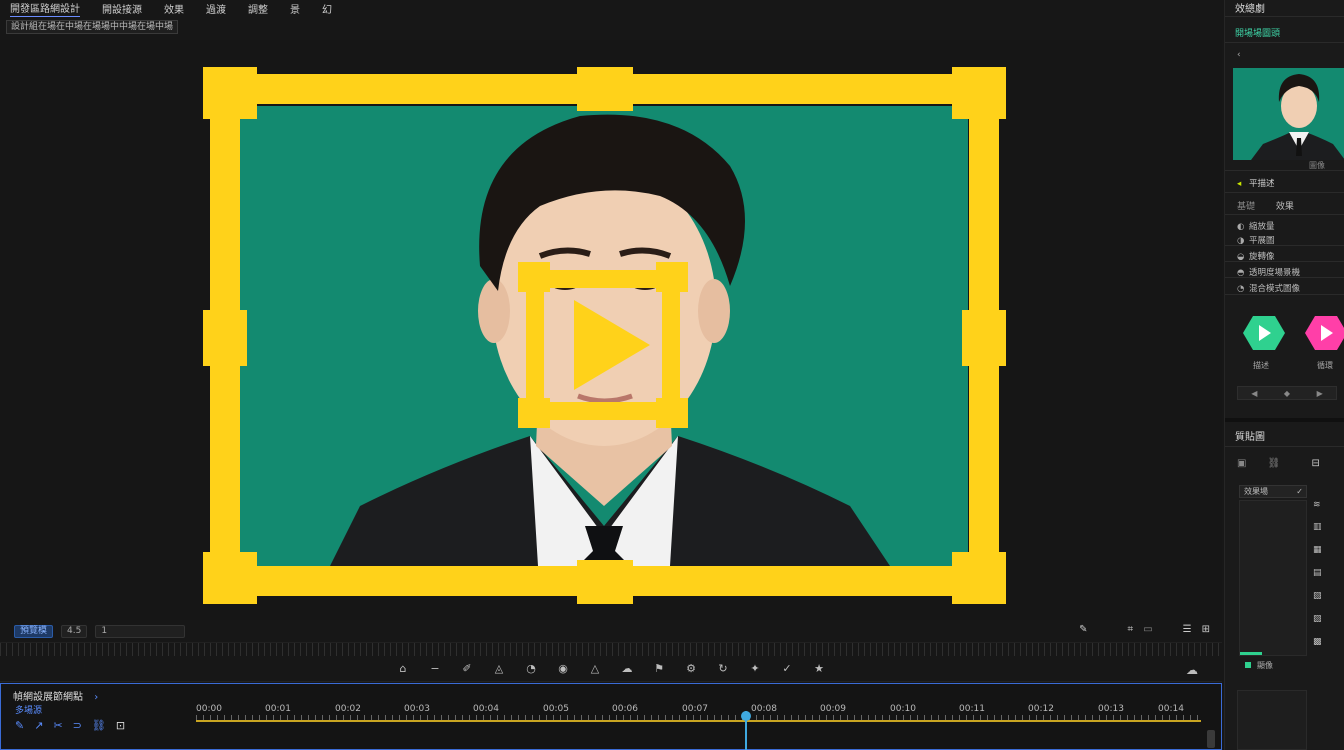 Image resolution: width=1344 pixels, height=750 pixels. I want to click on prop-row: ◐ 縮放量, so click(1256, 226).